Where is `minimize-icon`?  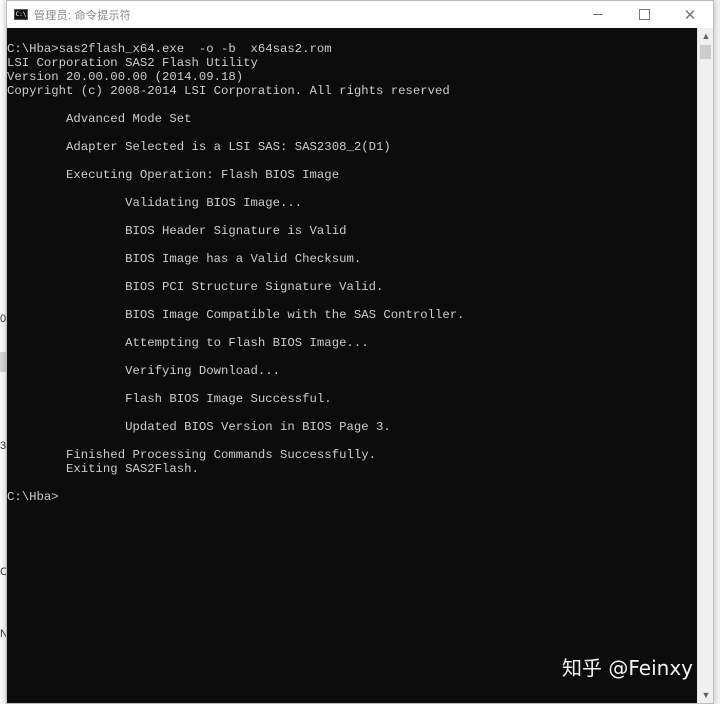
minimize-icon is located at coordinates (598, 14).